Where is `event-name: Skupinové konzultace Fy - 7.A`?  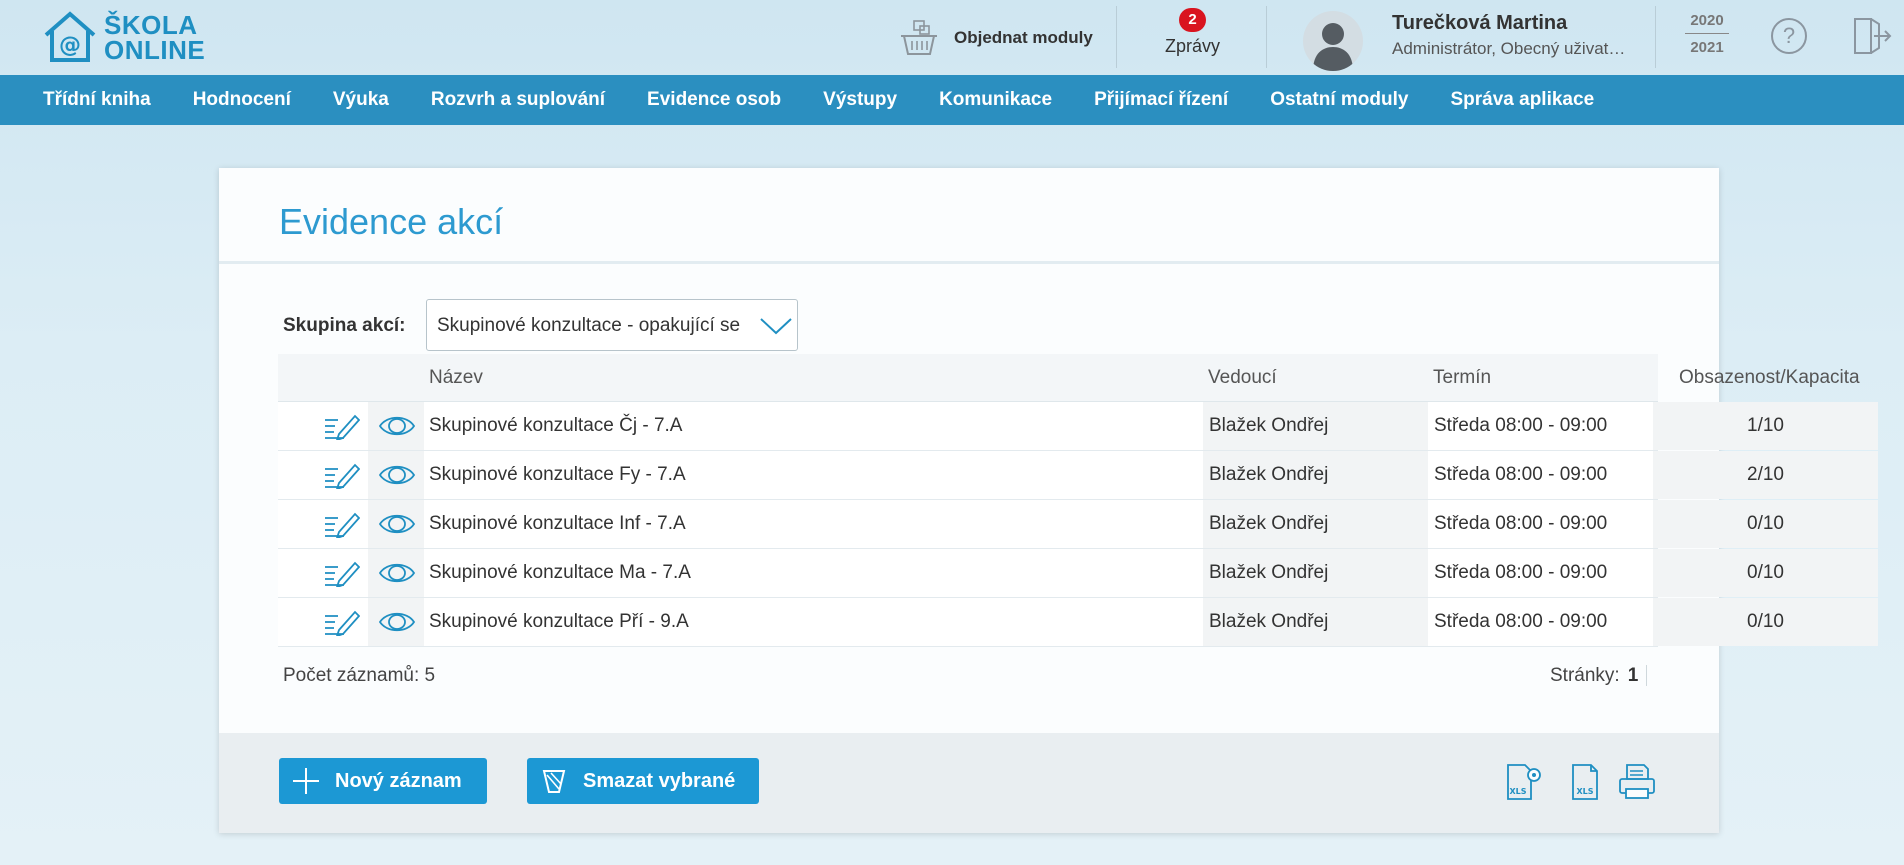 event-name: Skupinové konzultace Fy - 7.A is located at coordinates (654, 475).